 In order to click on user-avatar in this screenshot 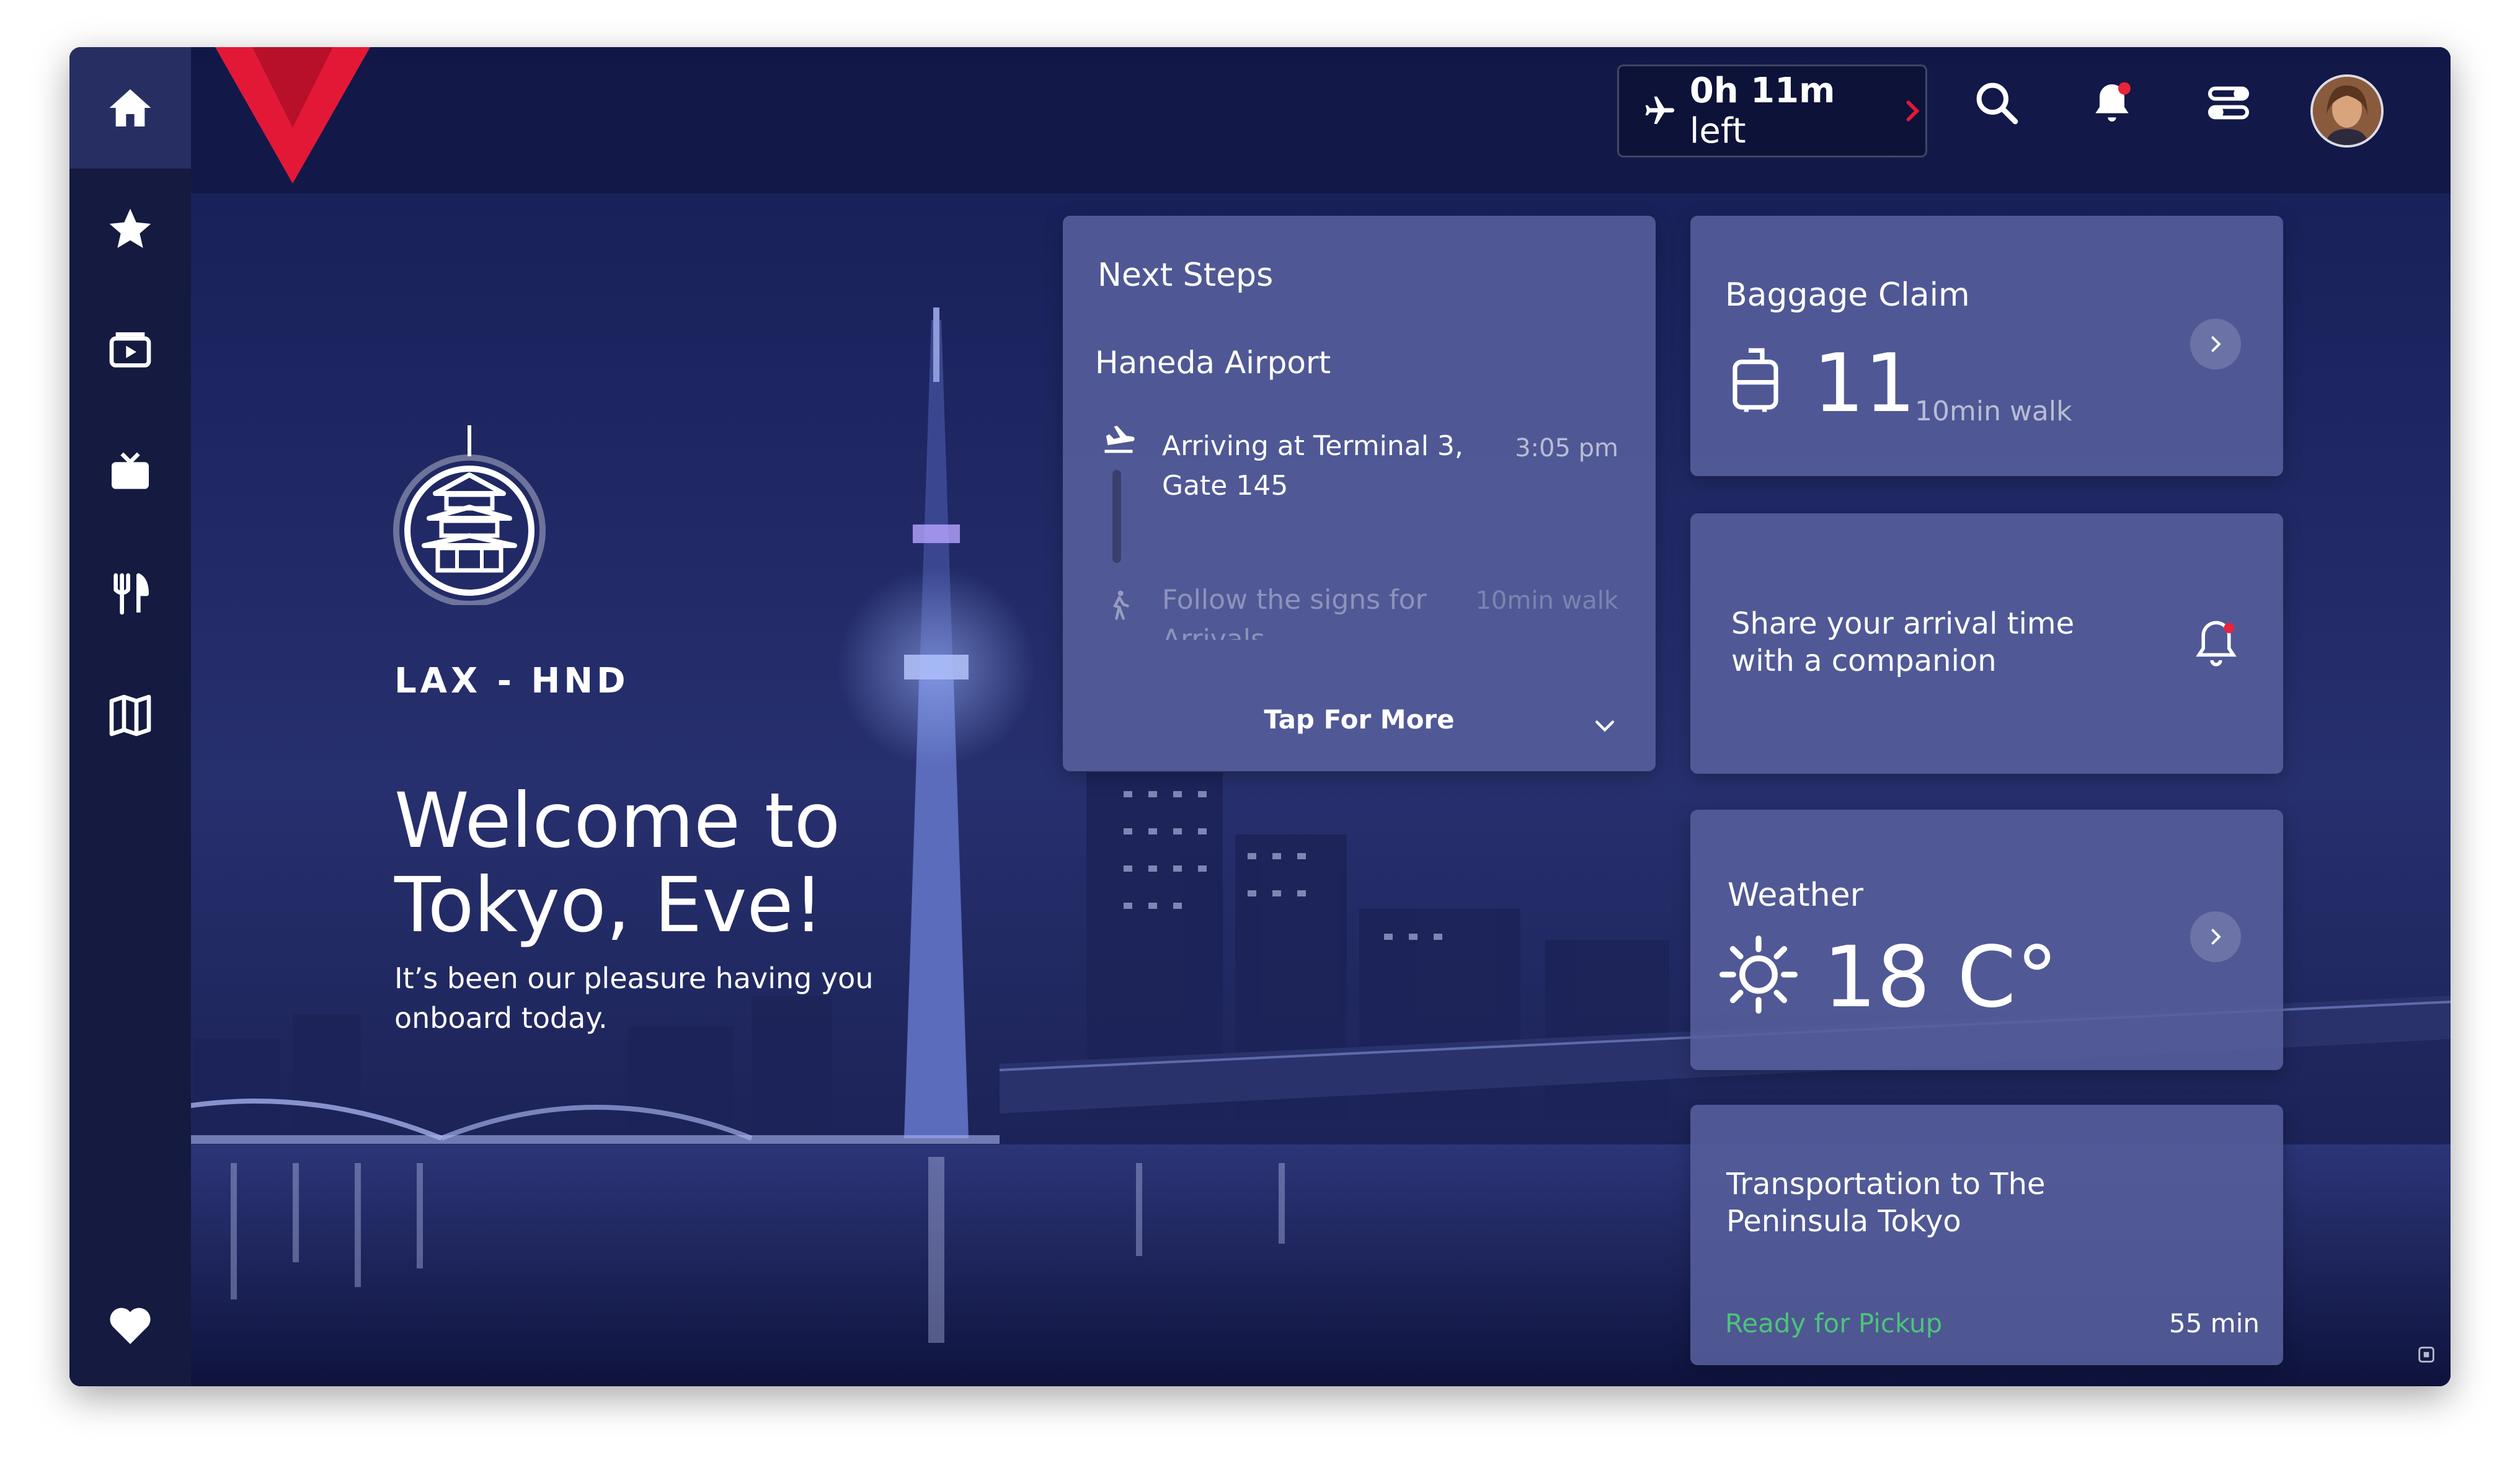, I will do `click(2347, 111)`.